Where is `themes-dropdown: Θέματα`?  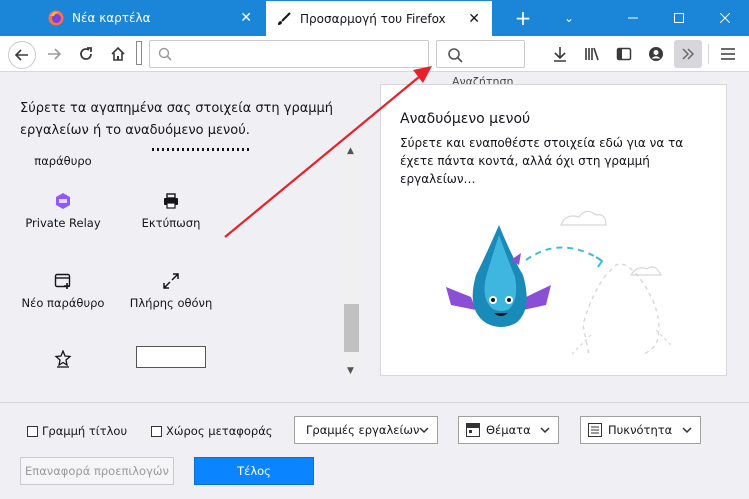
themes-dropdown: Θέματα is located at coordinates (508, 430).